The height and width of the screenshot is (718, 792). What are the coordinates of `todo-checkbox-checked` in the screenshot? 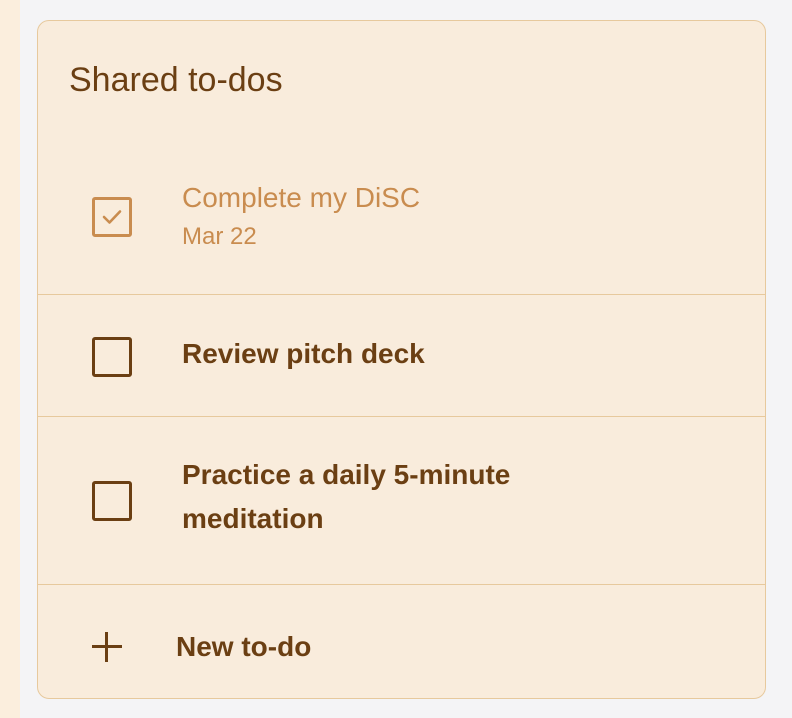 It's located at (112, 217).